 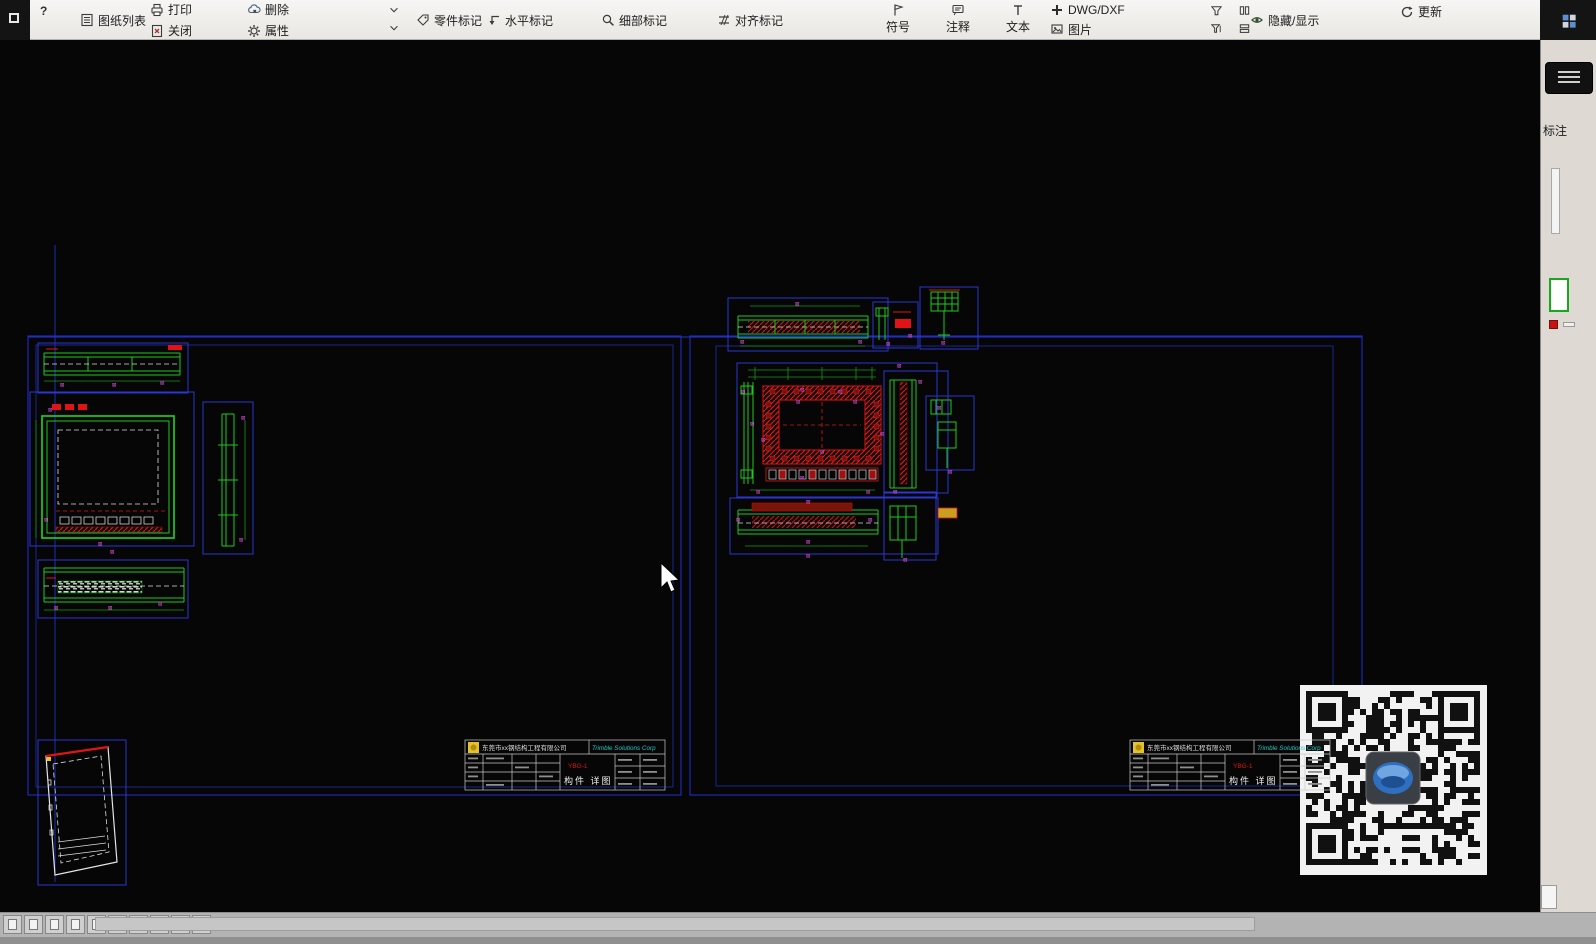 I want to click on sidebar-panel-label: 标注, so click(x=1555, y=131).